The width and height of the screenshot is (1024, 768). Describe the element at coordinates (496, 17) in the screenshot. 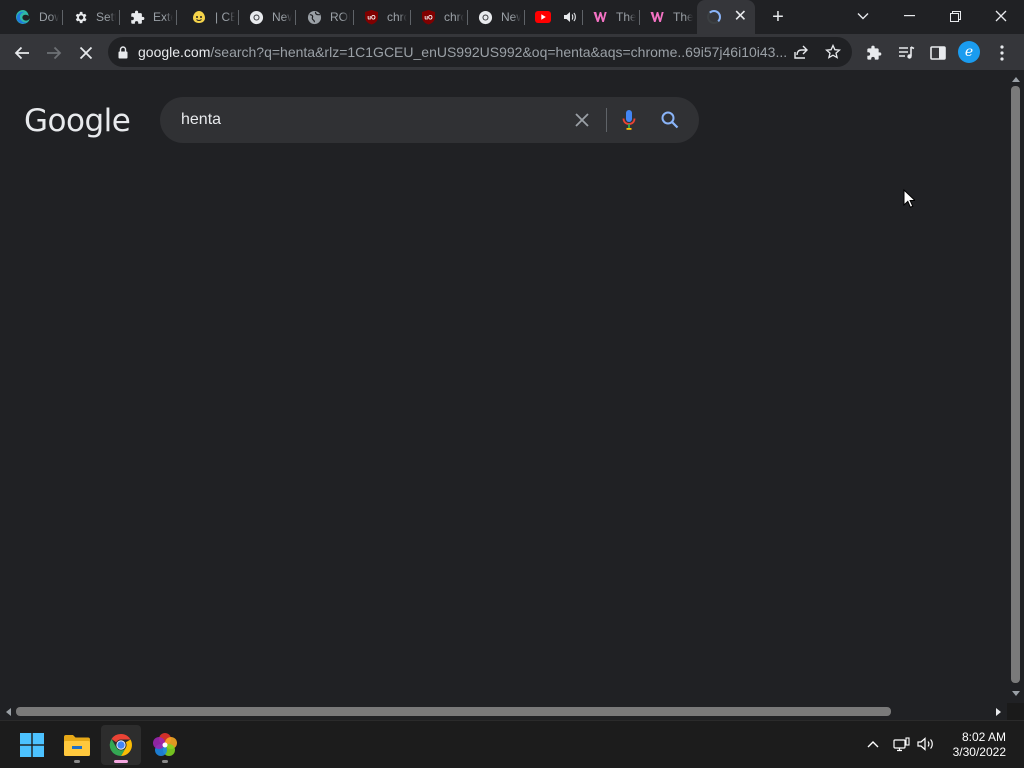

I see `tab-new-tab-2: New Tab` at that location.